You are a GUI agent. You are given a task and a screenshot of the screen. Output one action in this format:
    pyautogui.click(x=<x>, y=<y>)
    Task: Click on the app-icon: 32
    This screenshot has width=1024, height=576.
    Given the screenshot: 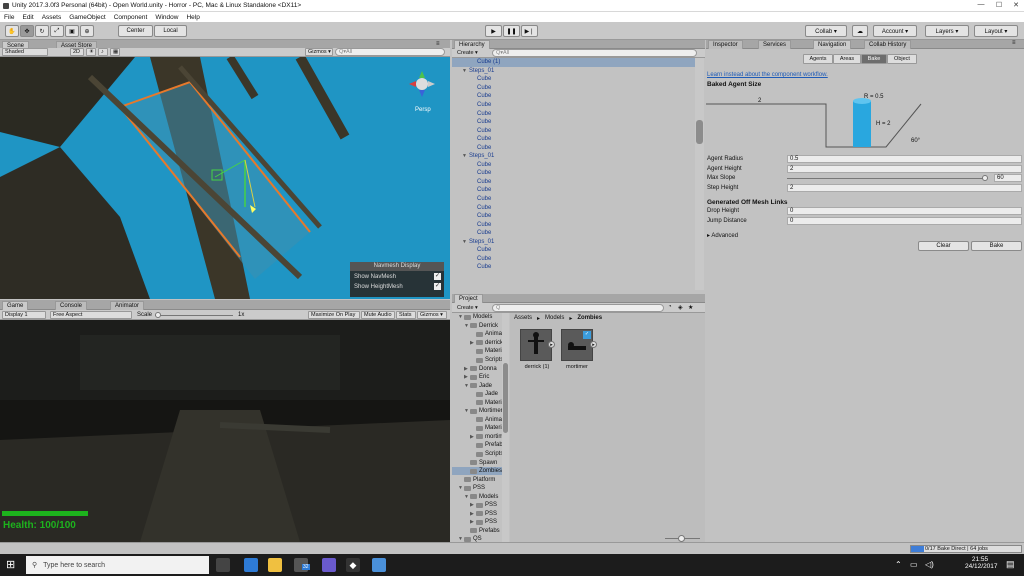 What is the action you would take?
    pyautogui.click(x=301, y=565)
    